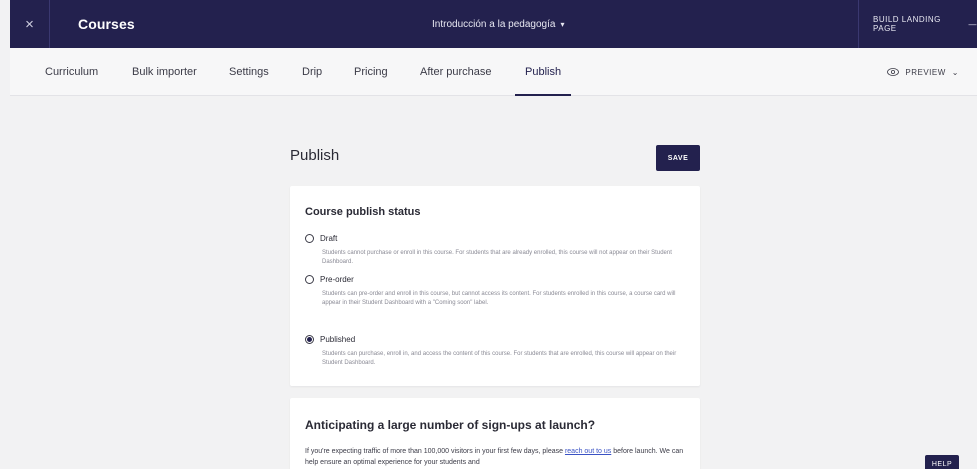  I want to click on save-button: SAVE, so click(678, 158).